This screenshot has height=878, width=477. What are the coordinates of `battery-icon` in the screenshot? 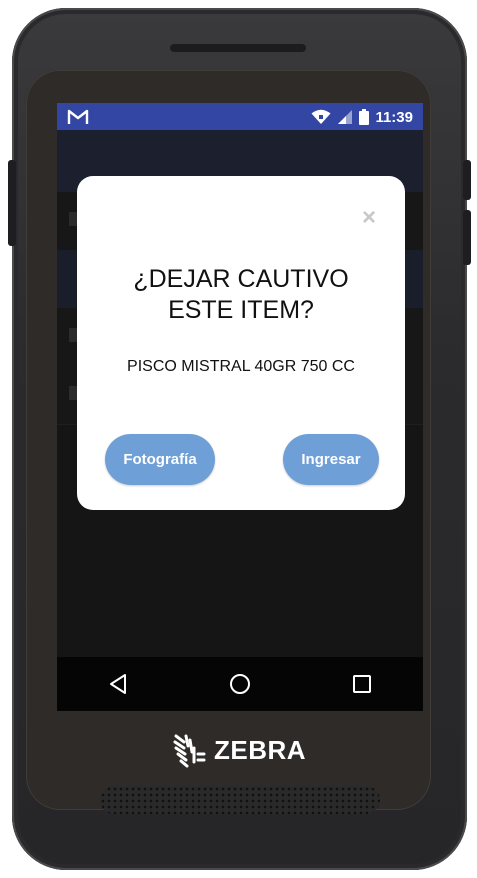 It's located at (364, 117).